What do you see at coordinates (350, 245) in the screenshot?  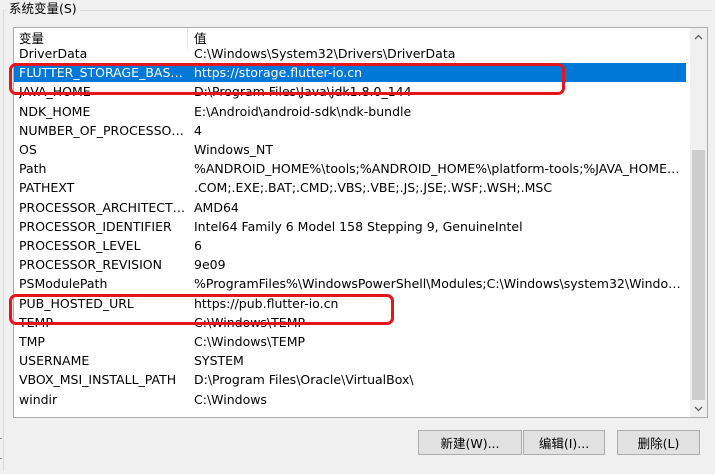 I see `table-row: PROCESSOR_LEVEL 6` at bounding box center [350, 245].